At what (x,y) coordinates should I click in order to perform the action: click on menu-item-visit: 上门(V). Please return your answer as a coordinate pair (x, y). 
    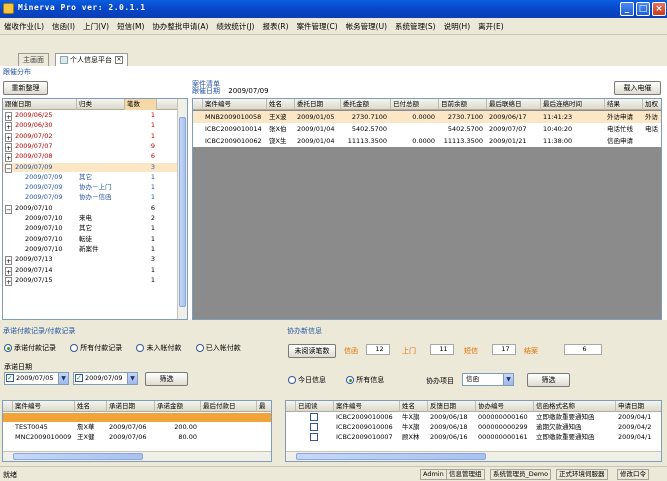
    Looking at the image, I should click on (96, 26).